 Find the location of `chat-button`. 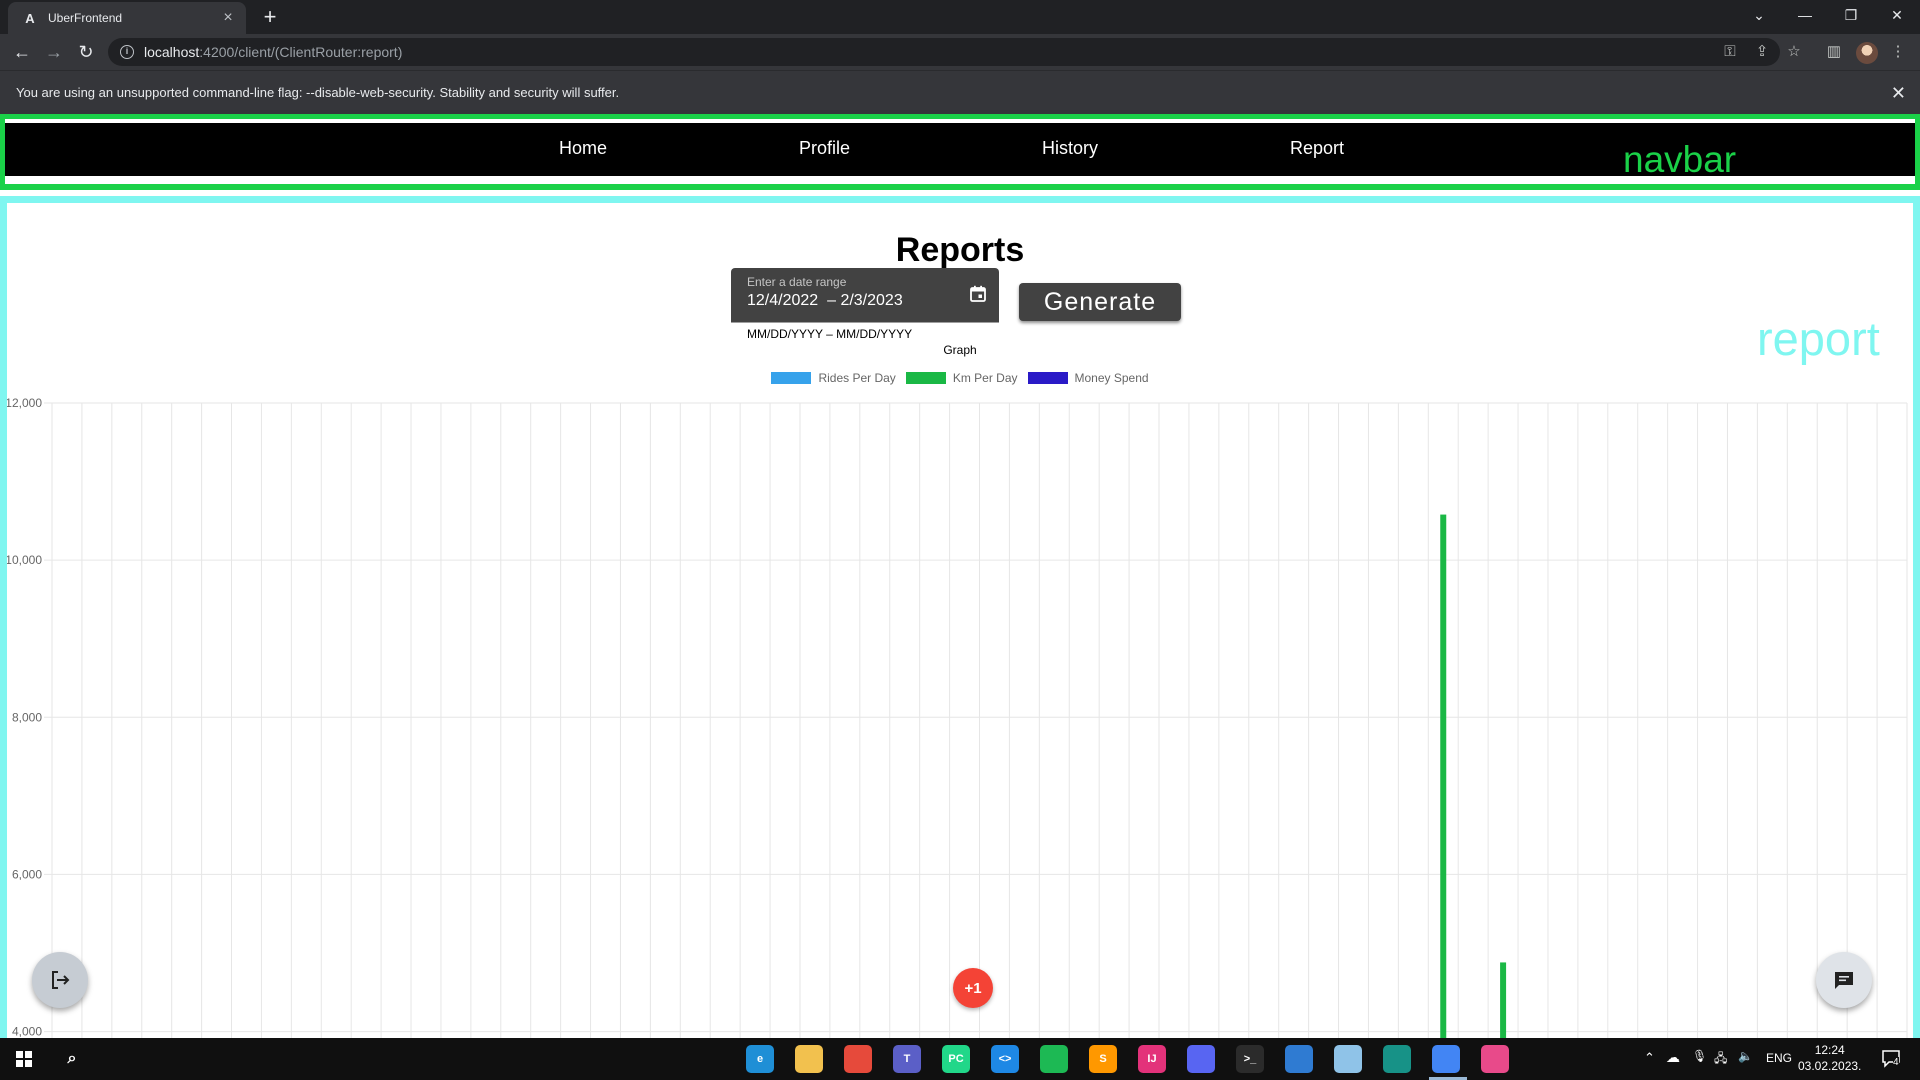

chat-button is located at coordinates (1844, 980).